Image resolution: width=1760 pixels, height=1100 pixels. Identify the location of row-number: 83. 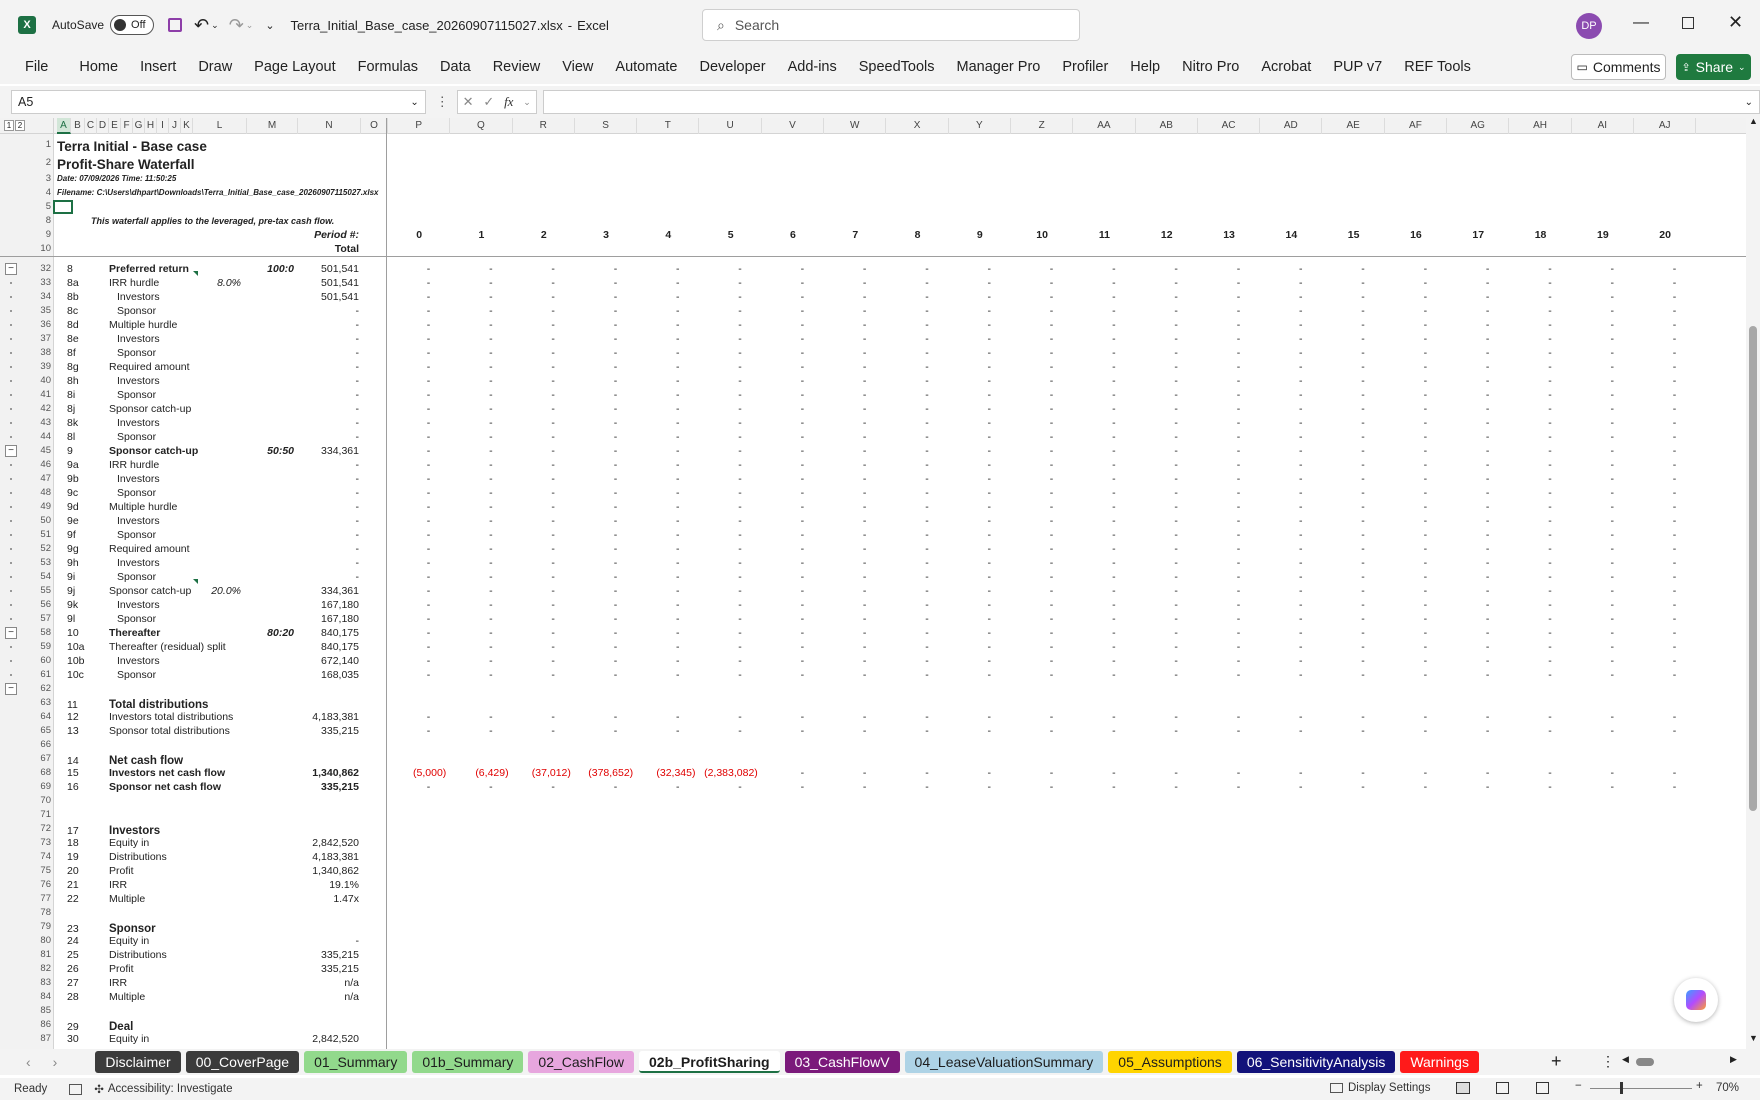
(41, 983).